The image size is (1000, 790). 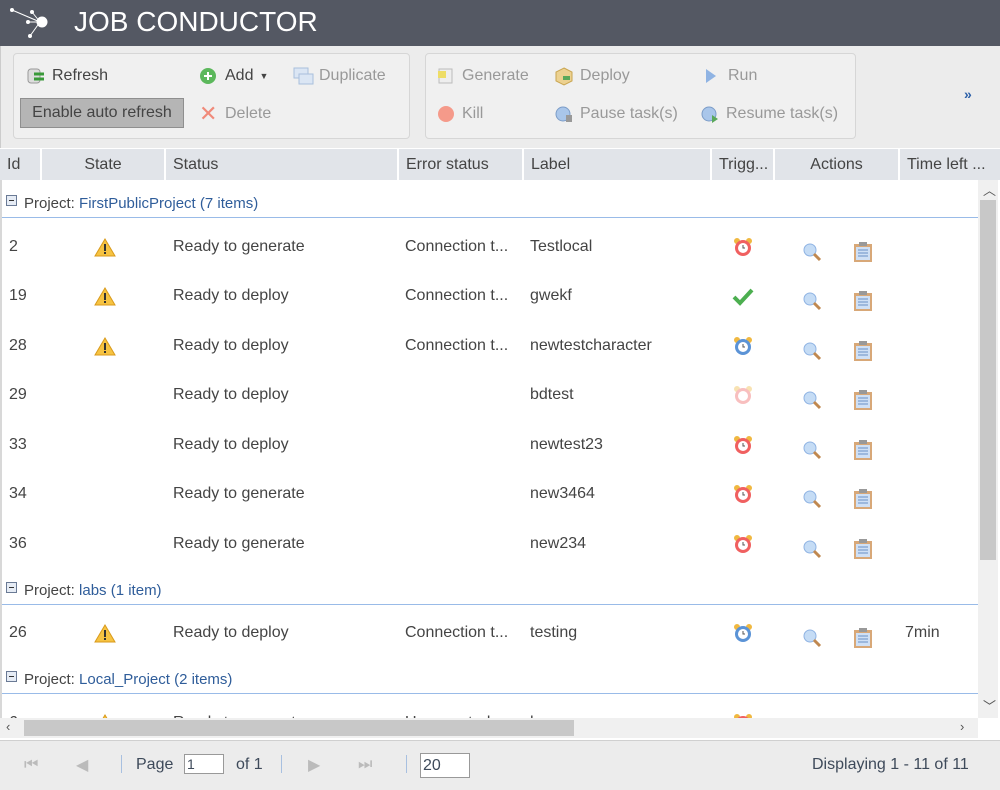 What do you see at coordinates (837, 165) in the screenshot?
I see `column-header-actions: Actions` at bounding box center [837, 165].